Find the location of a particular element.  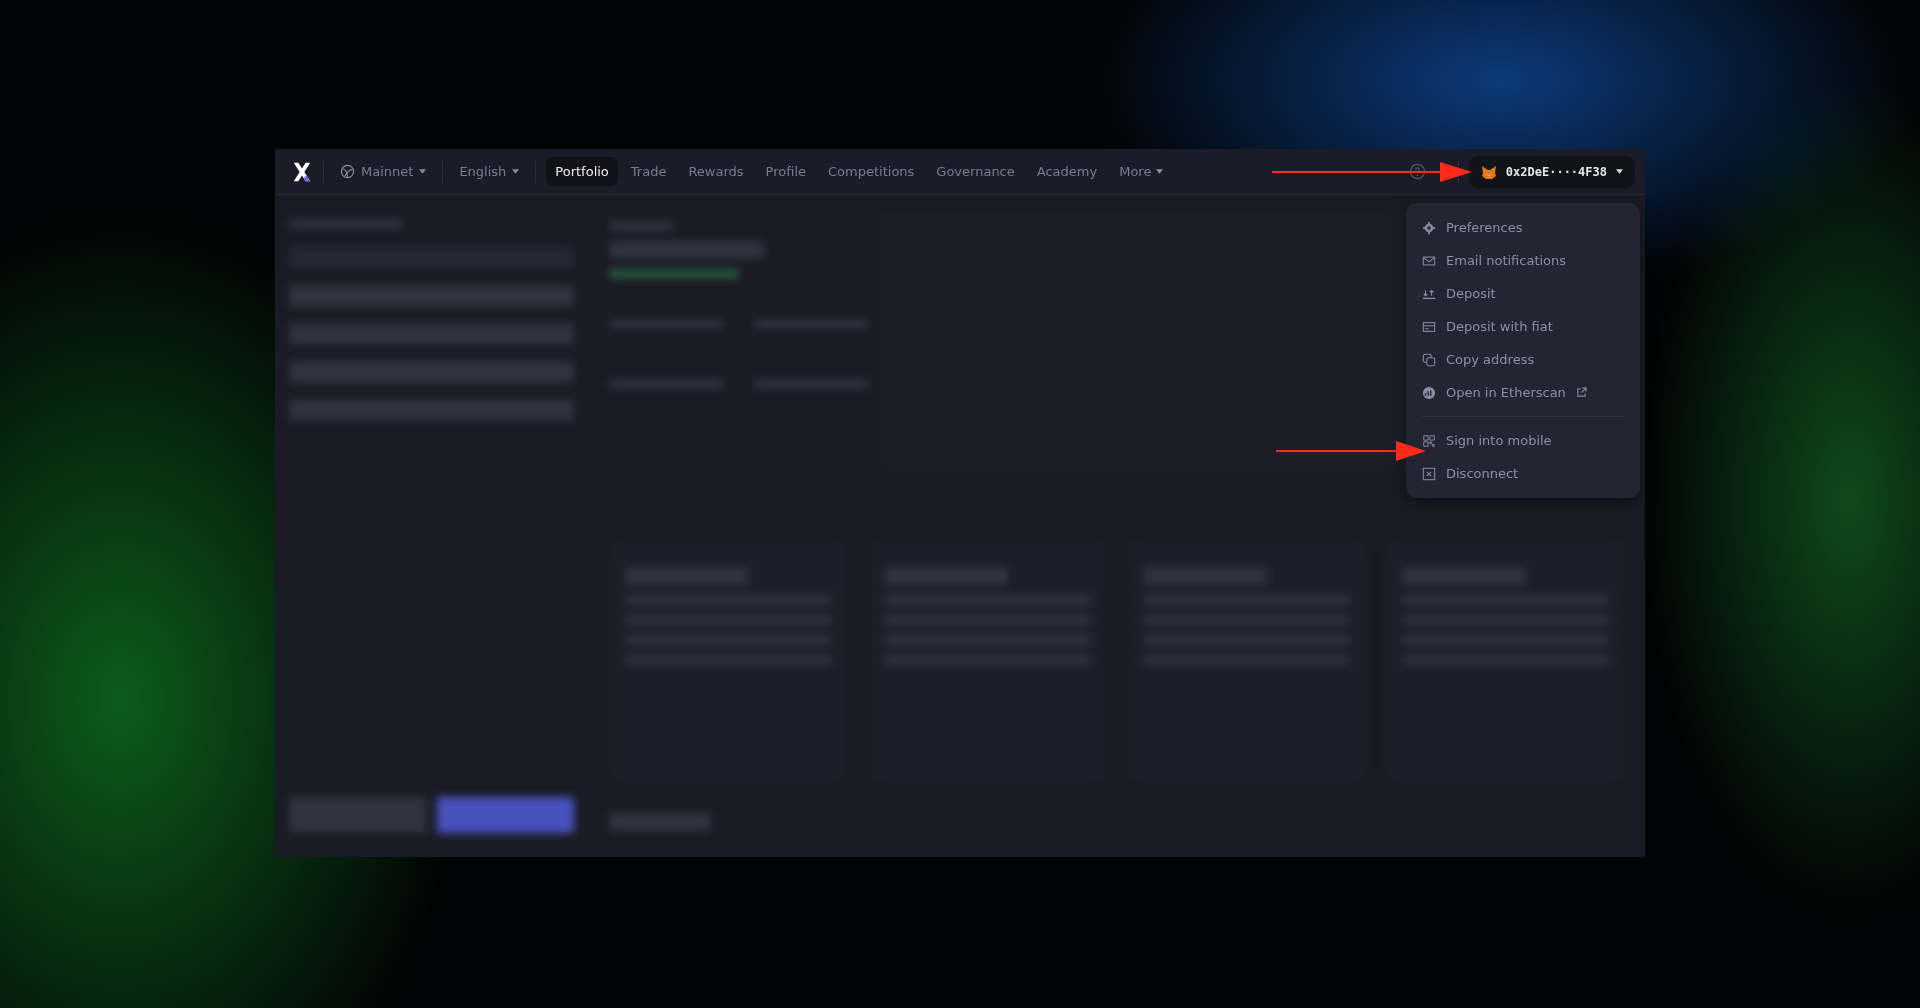

menu-item: Open in Etherscan is located at coordinates (1523, 392).